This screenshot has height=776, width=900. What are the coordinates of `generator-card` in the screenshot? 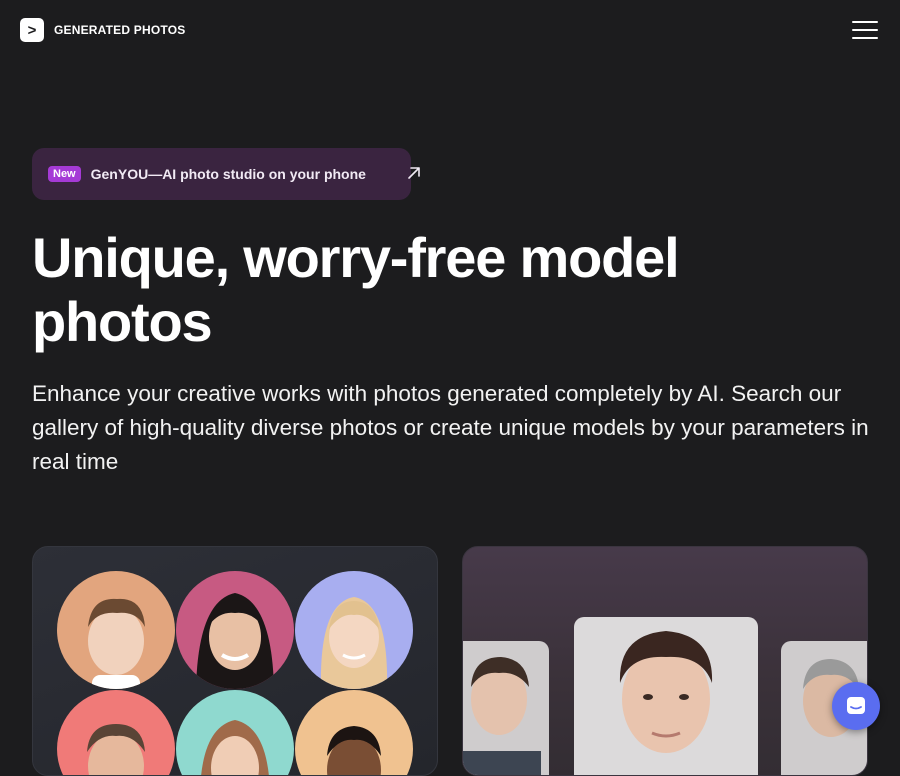 It's located at (665, 661).